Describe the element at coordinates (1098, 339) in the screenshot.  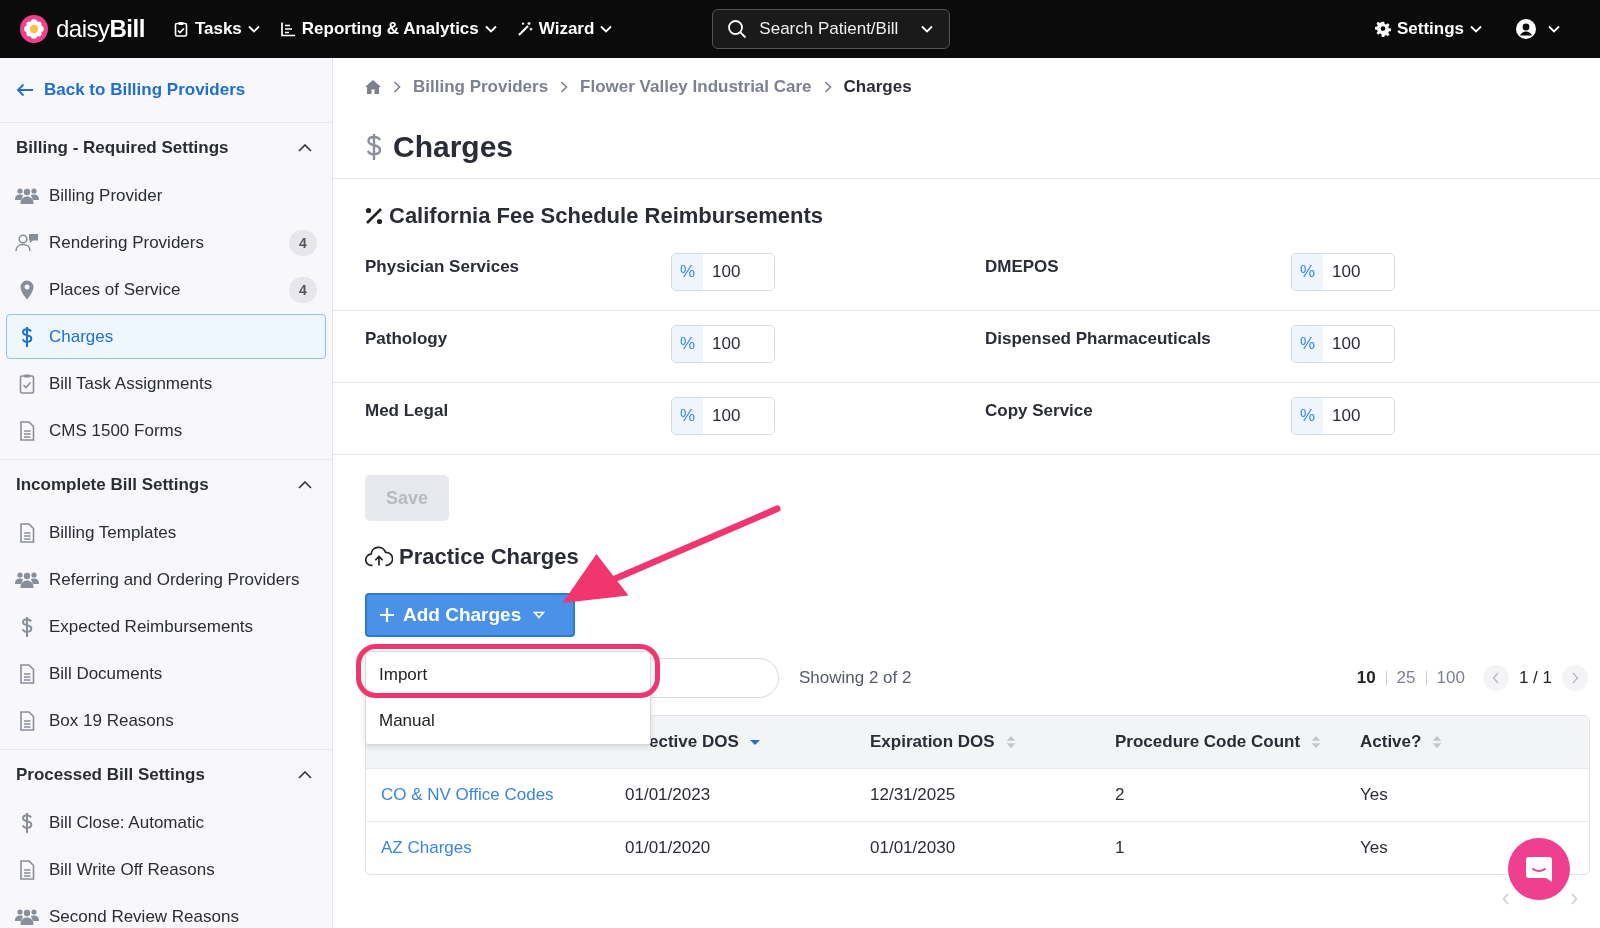
I see `field-label: Dispensed Pharmaceuticals` at that location.